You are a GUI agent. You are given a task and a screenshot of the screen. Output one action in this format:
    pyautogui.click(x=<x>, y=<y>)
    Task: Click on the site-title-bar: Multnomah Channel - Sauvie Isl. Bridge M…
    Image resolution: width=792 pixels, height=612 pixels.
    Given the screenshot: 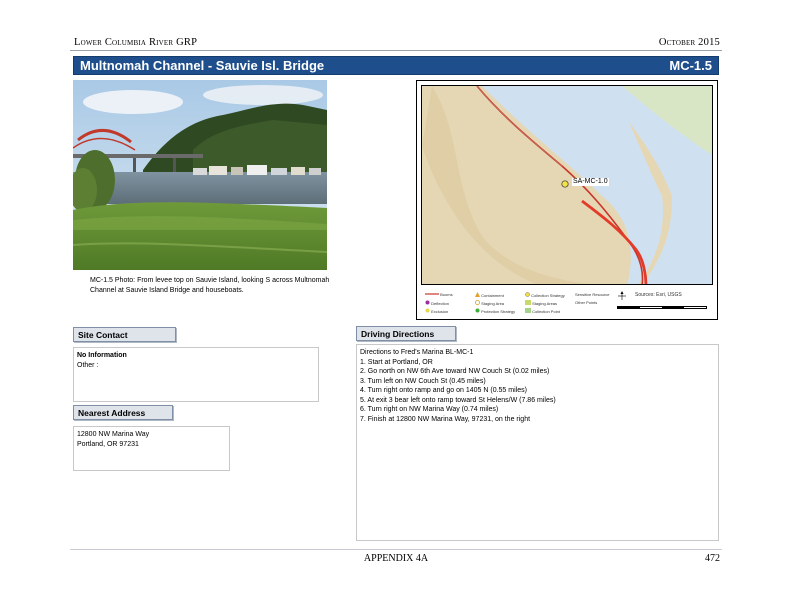 What is the action you would take?
    pyautogui.click(x=396, y=65)
    